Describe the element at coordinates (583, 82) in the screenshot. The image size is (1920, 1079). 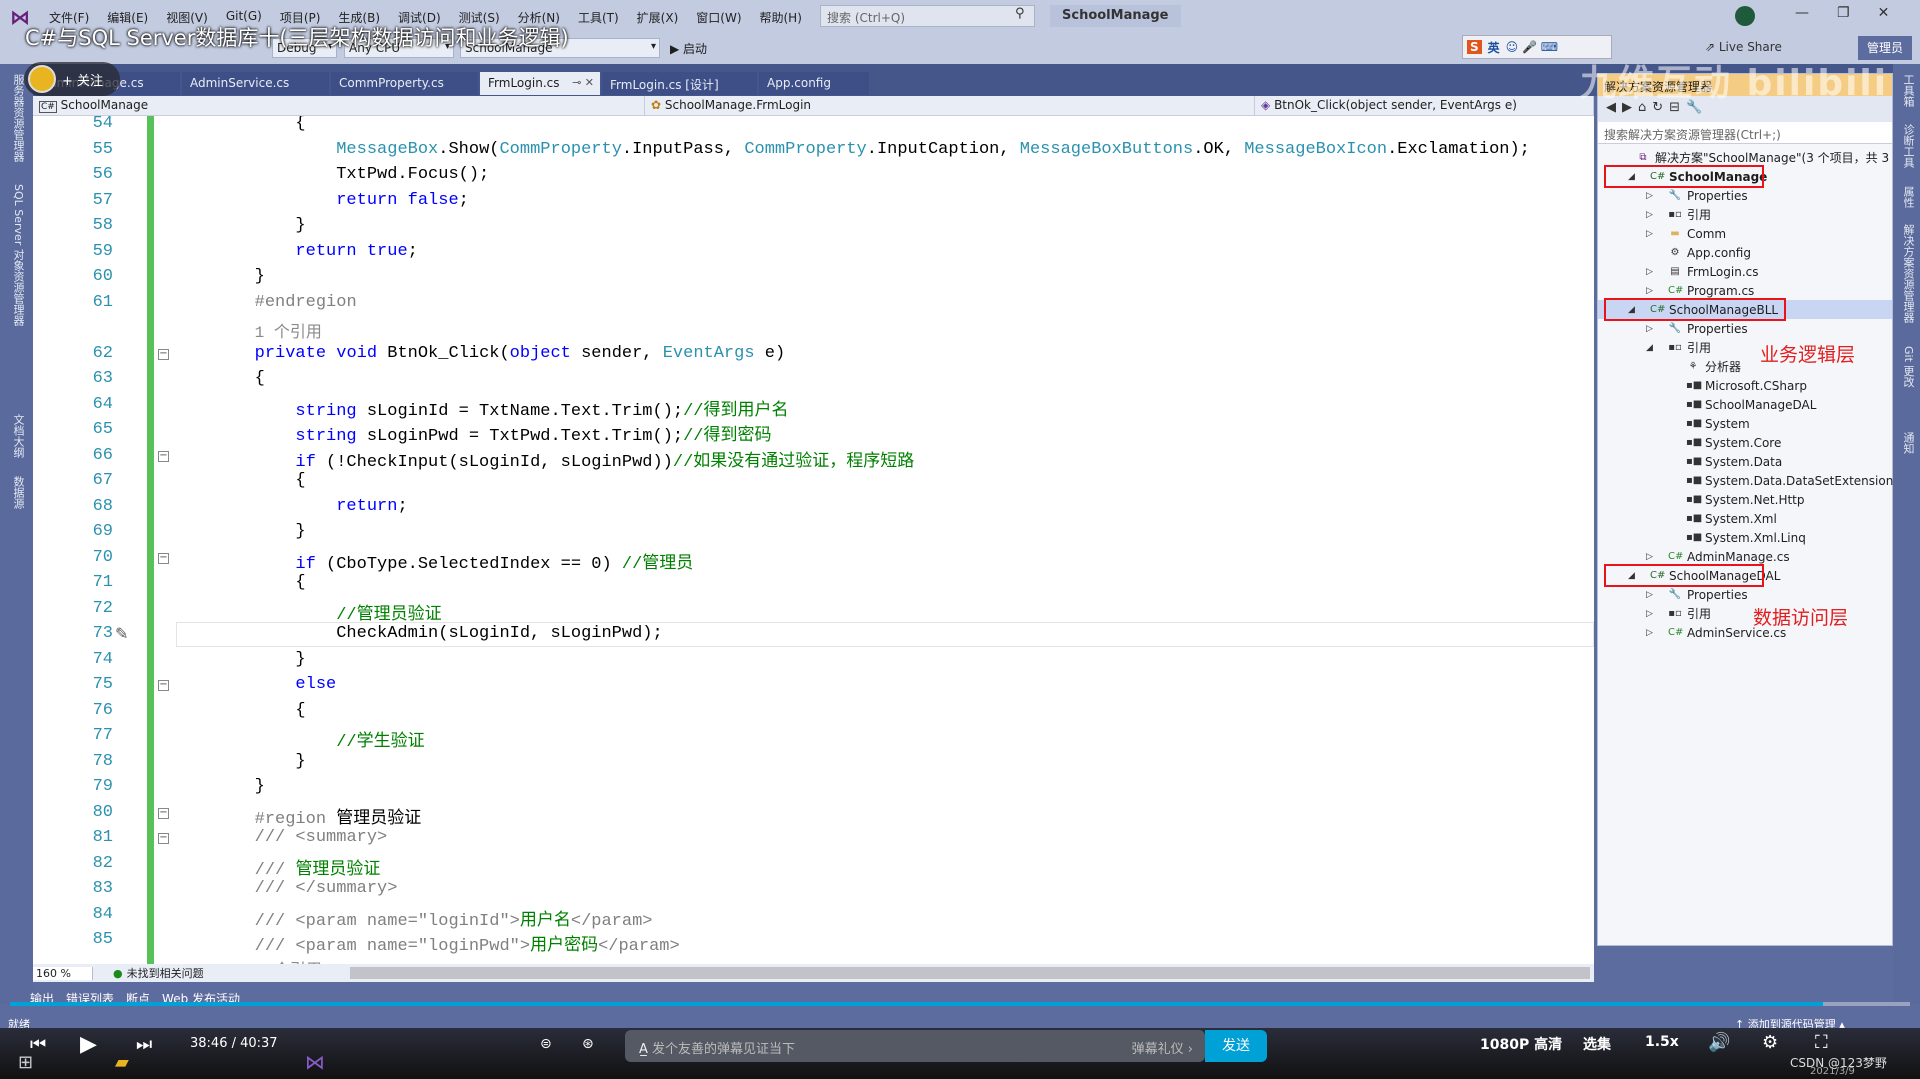
I see `close-tab-icon: ⊸ ✕` at that location.